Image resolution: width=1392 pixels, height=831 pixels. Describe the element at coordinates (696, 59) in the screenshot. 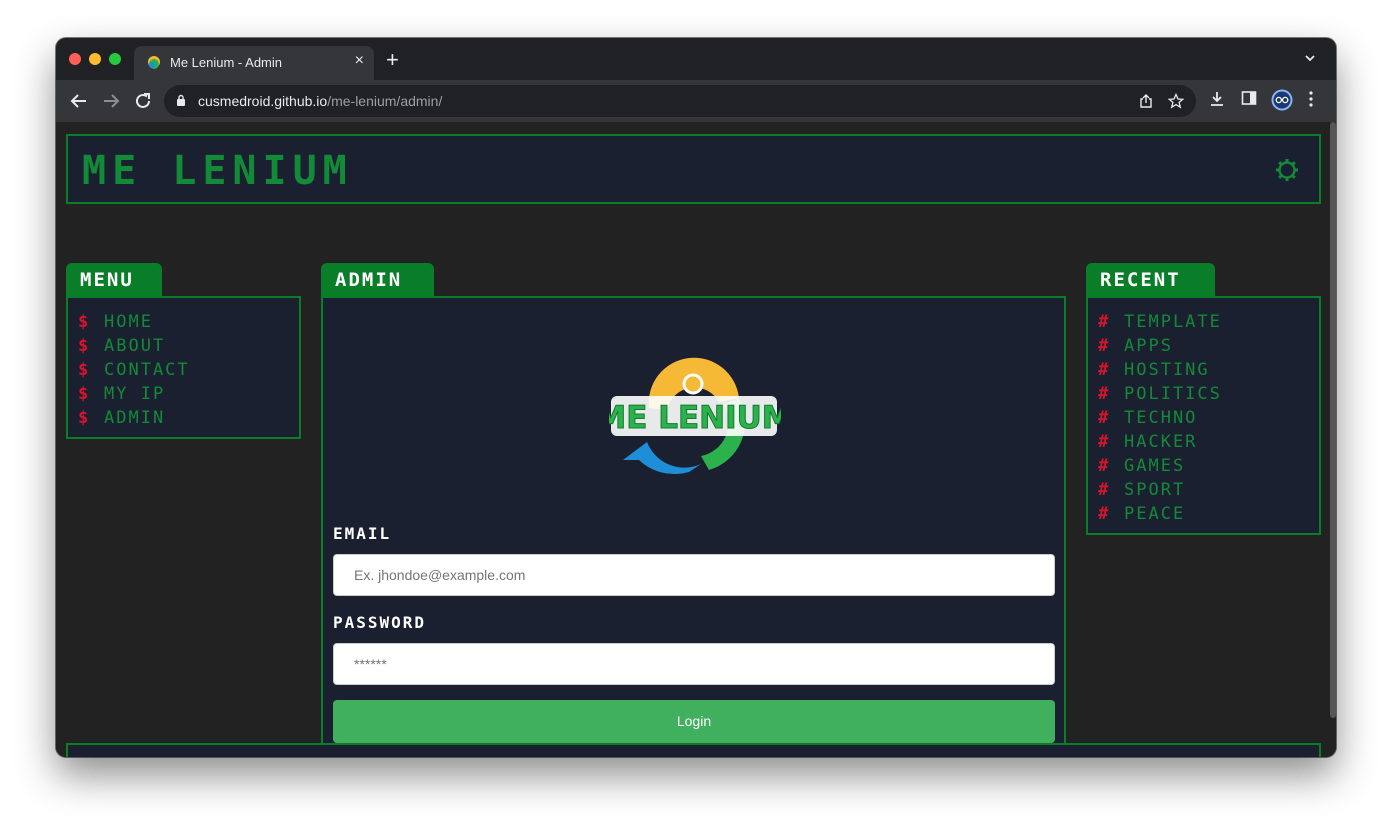

I see `tab-strip: Me Lenium - Admin × +` at that location.